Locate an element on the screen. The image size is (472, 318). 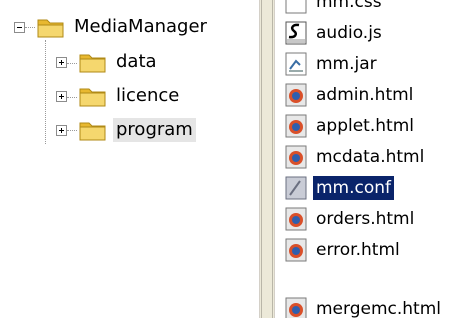
file-name: mergemc.html is located at coordinates (378, 307).